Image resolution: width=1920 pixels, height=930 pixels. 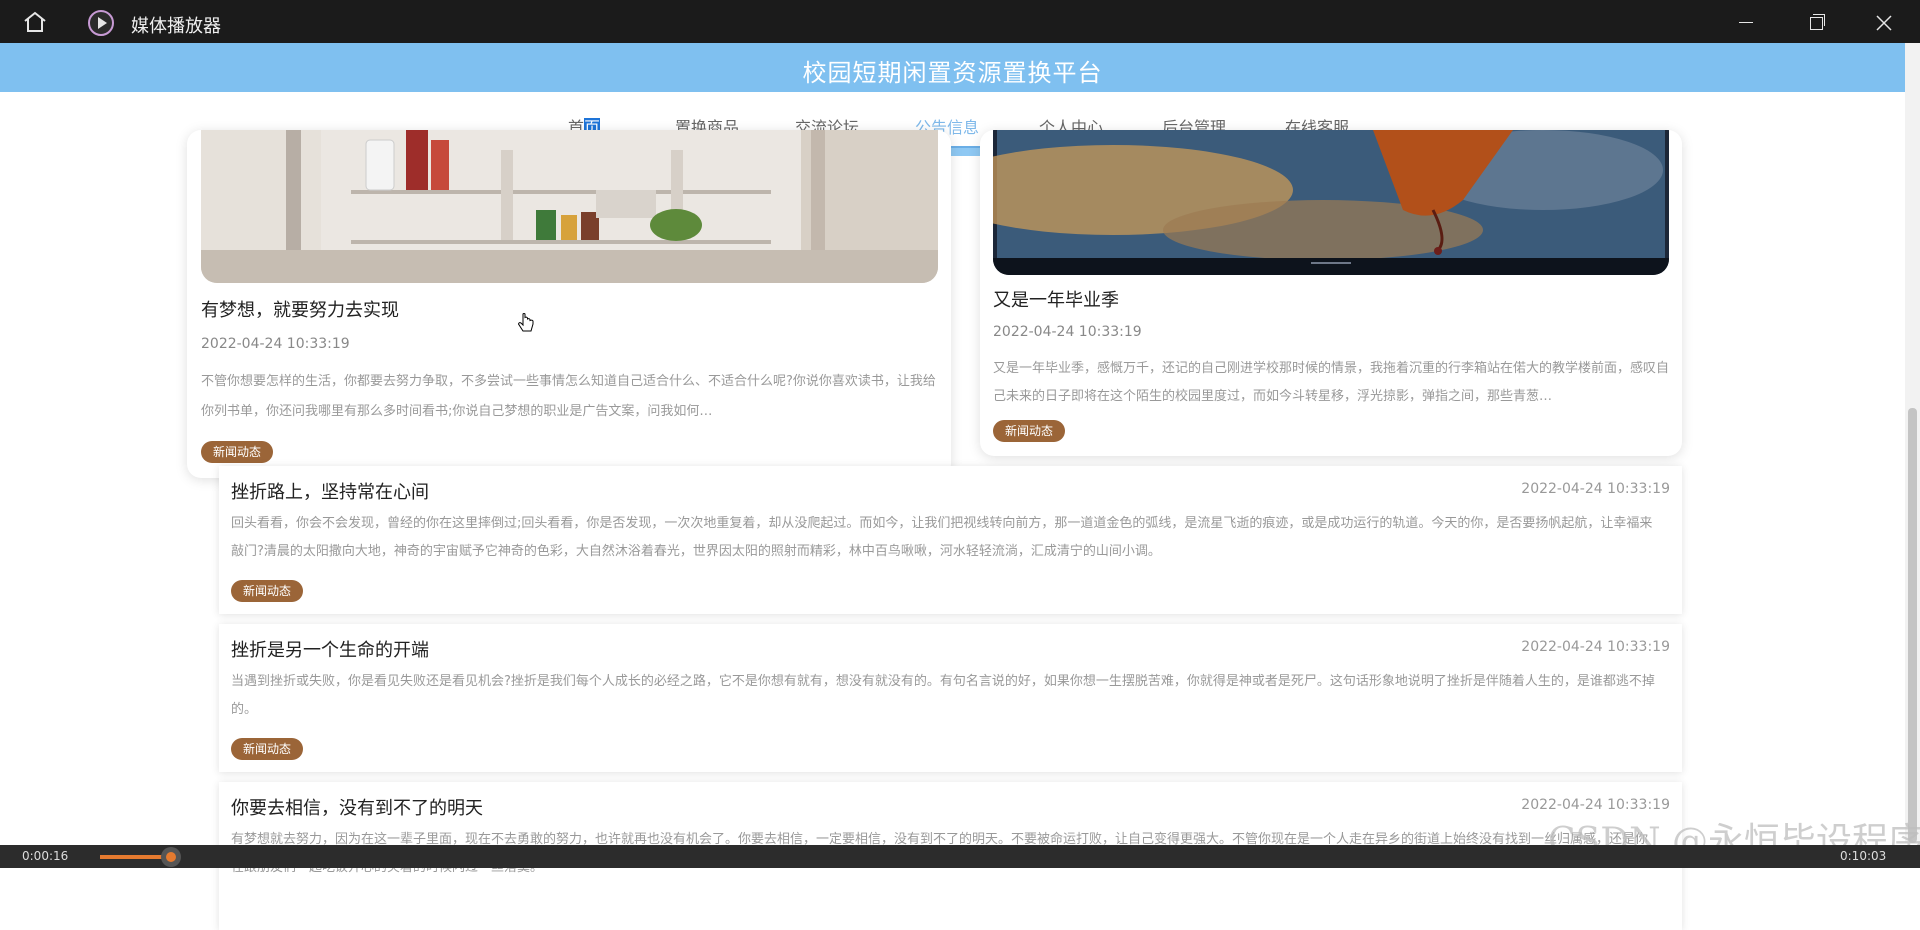 I want to click on window-title: 媒体播放器, so click(x=176, y=26).